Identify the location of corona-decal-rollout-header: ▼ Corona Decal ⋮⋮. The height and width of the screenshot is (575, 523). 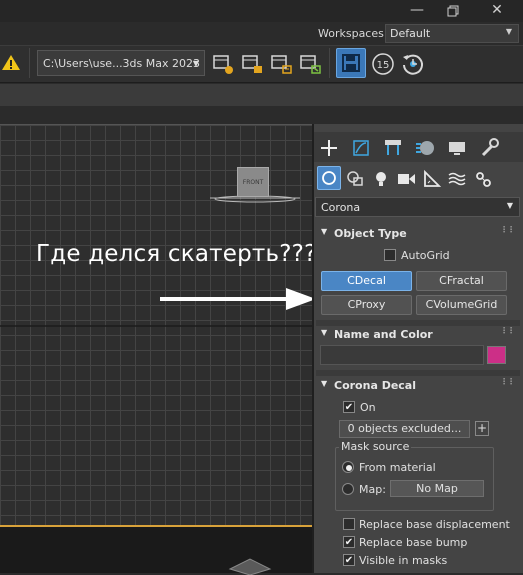
(418, 386).